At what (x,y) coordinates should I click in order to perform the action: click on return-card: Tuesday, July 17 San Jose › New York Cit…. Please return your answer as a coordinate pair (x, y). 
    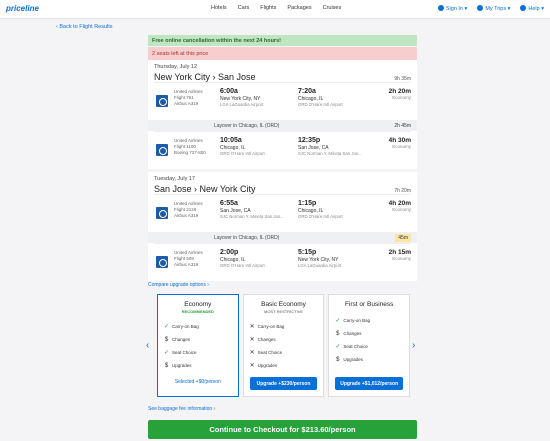
    Looking at the image, I should click on (282, 226).